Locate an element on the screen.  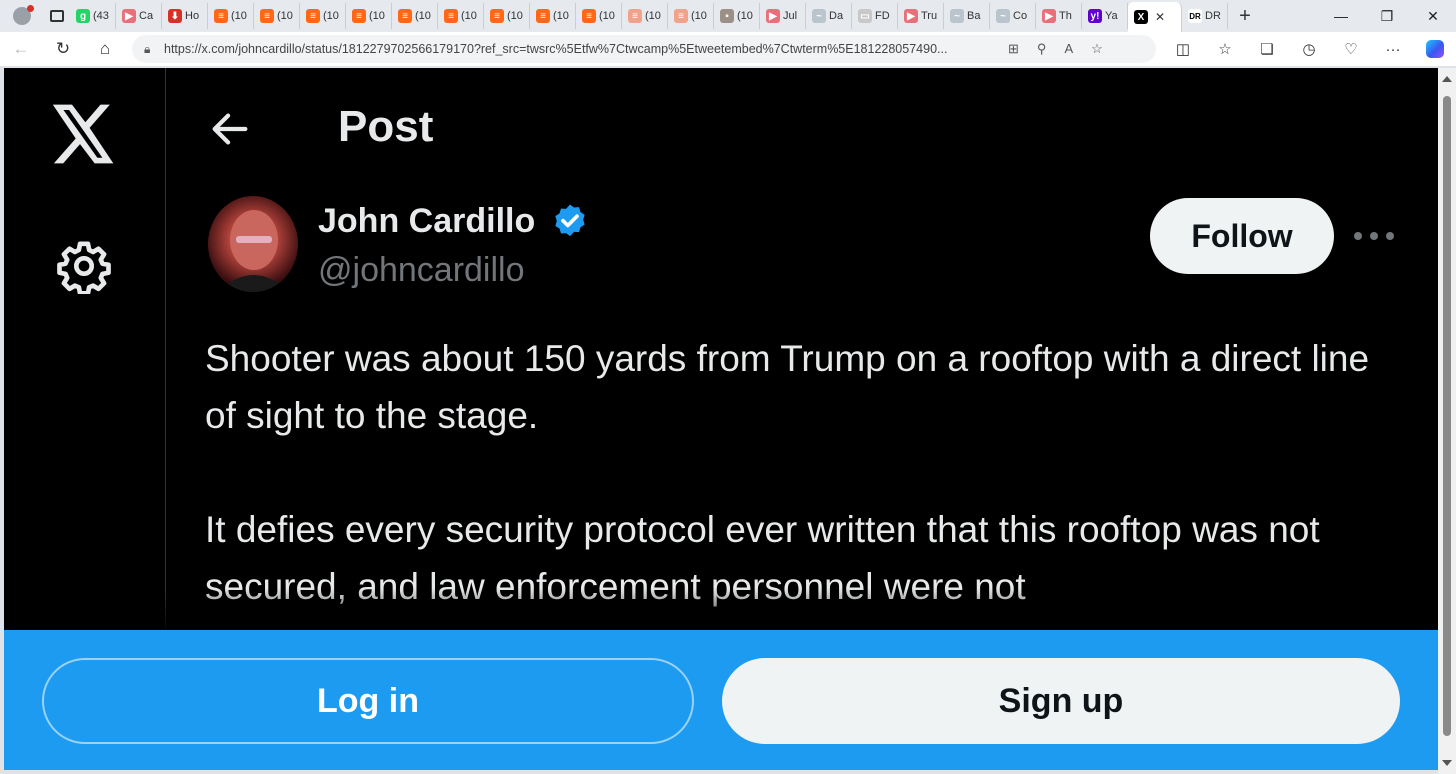
new-tab-button: + is located at coordinates (1245, 16).